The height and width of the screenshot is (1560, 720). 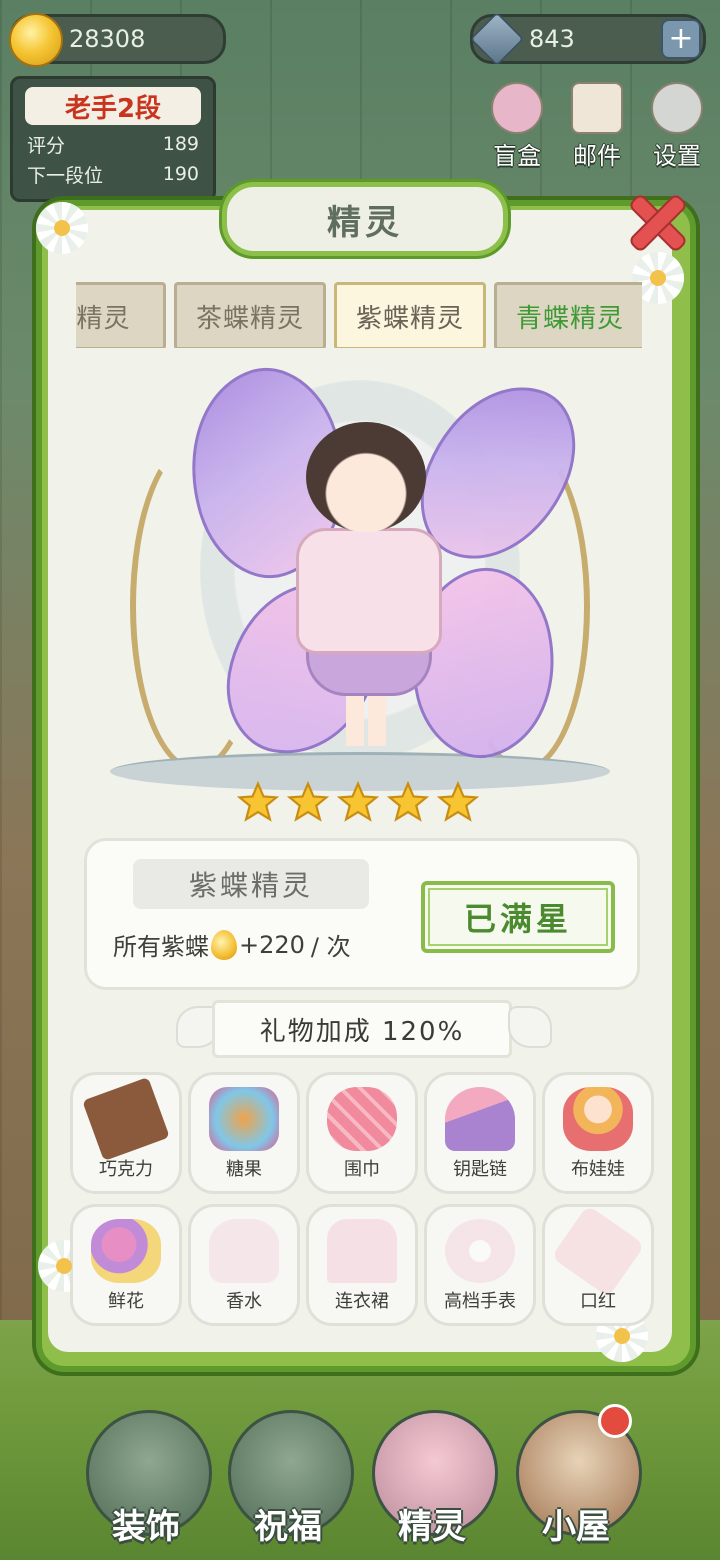 I want to click on gift-lipstick: 口红, so click(x=598, y=1265).